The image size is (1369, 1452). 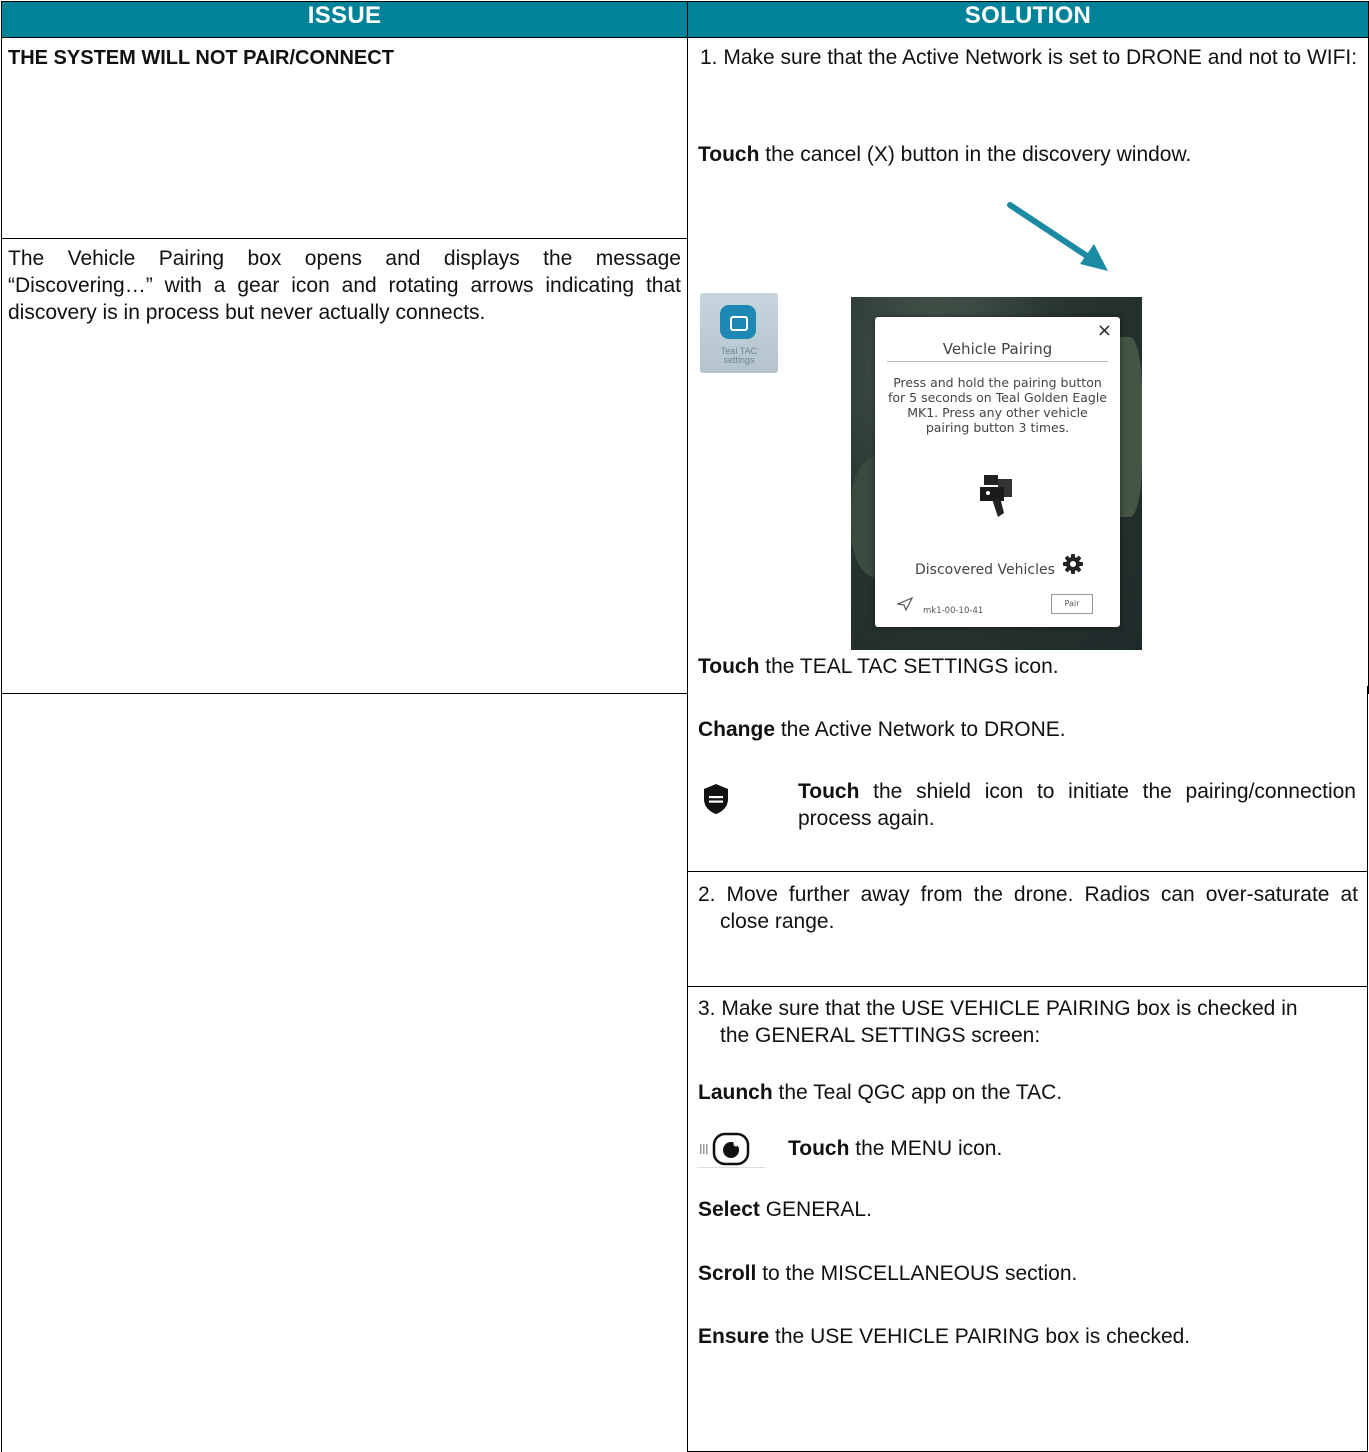 What do you see at coordinates (905, 604) in the screenshot?
I see `send-icon` at bounding box center [905, 604].